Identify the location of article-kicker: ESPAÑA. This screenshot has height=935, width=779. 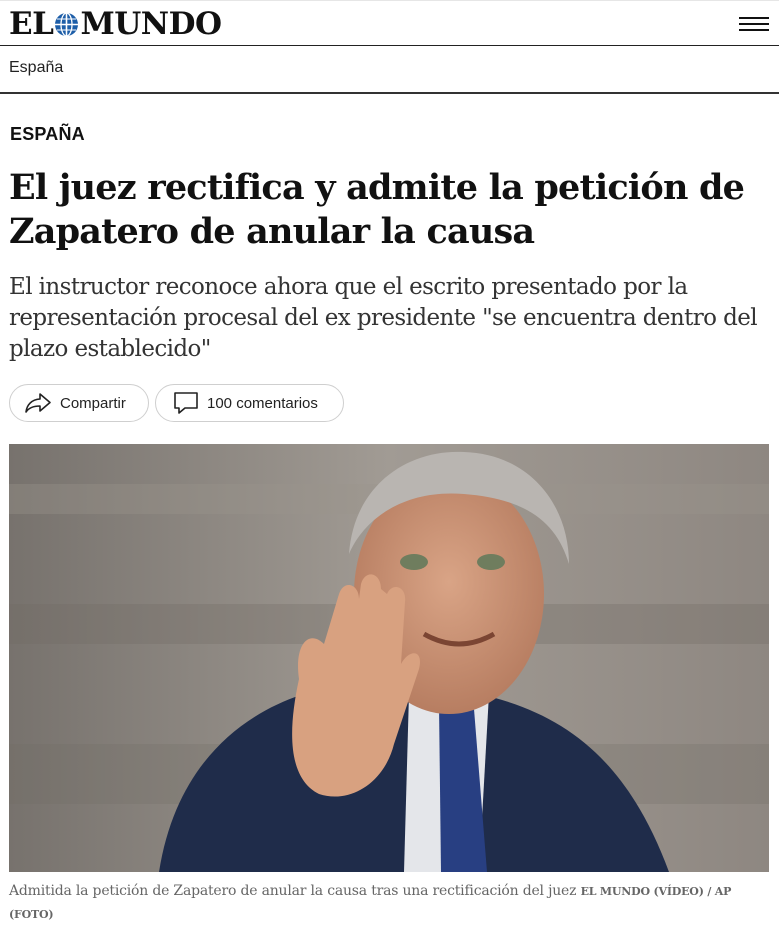
(47, 134).